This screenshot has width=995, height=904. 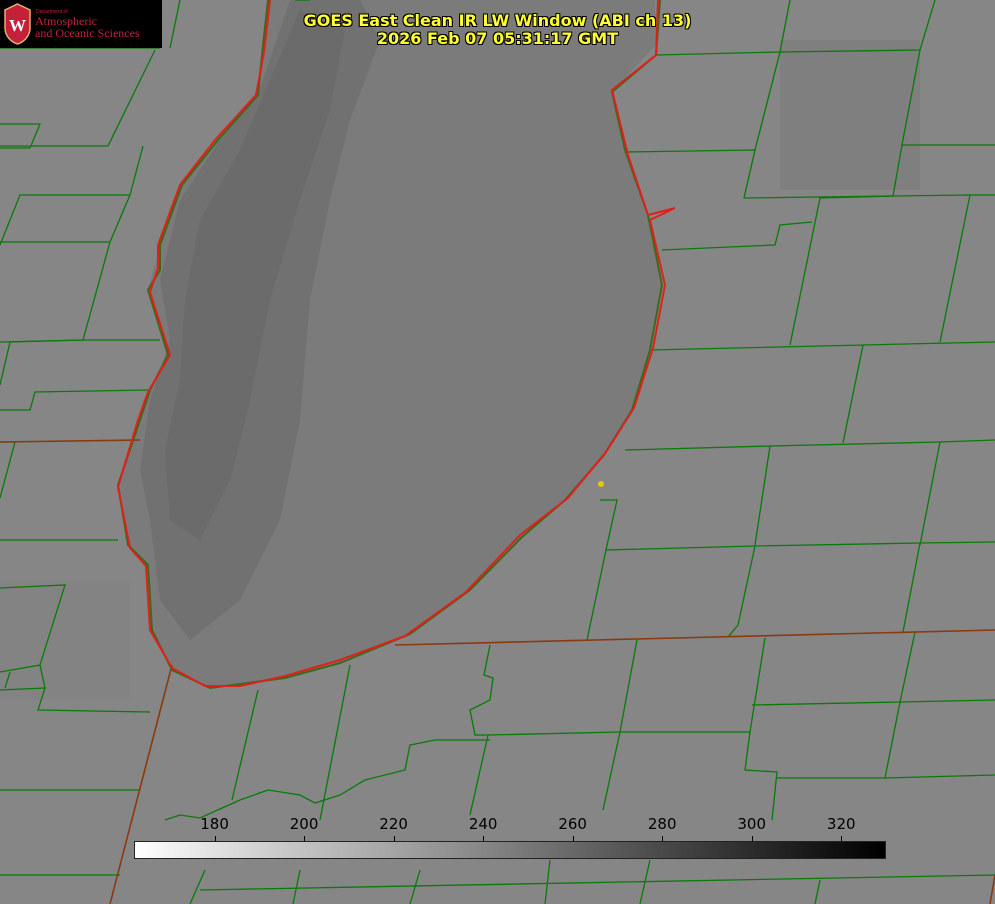 What do you see at coordinates (841, 824) in the screenshot?
I see `colorbar-tick-label: 320` at bounding box center [841, 824].